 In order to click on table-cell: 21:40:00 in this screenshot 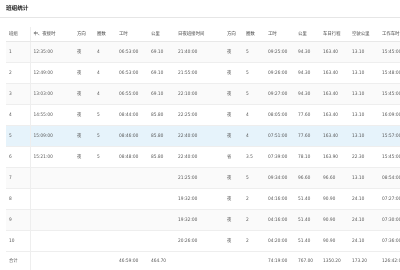, I will do `click(199, 52)`.